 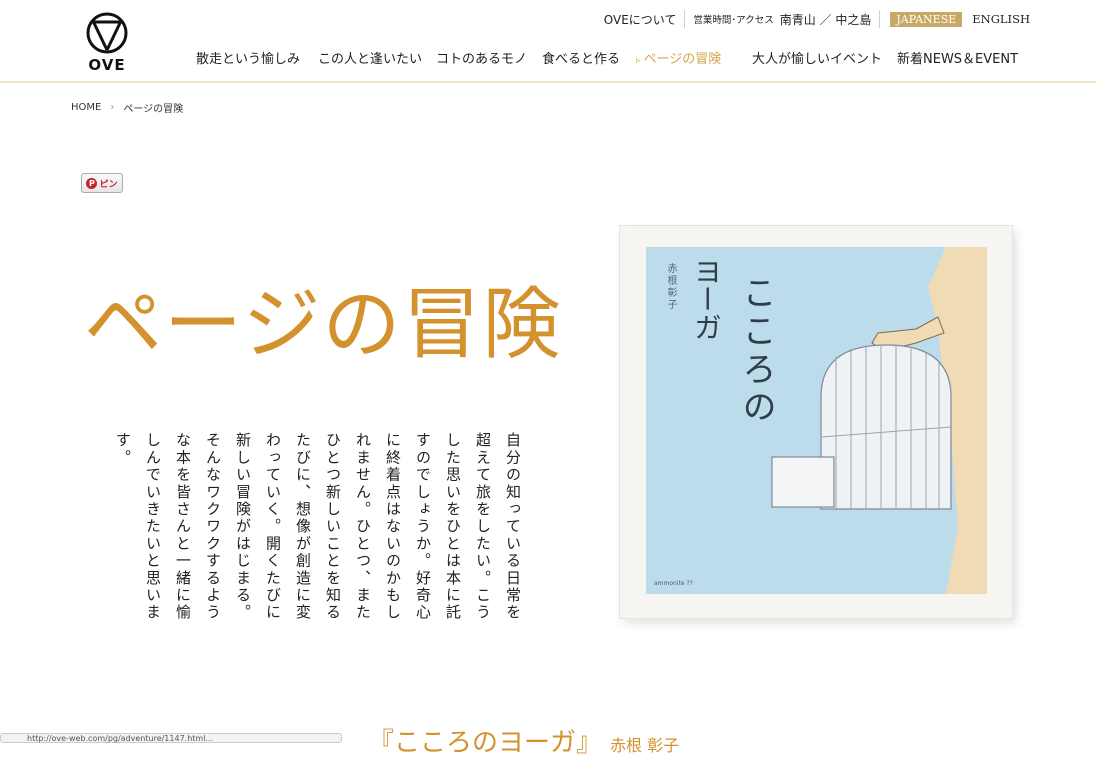 I want to click on cover-title: こころの, so click(x=756, y=351).